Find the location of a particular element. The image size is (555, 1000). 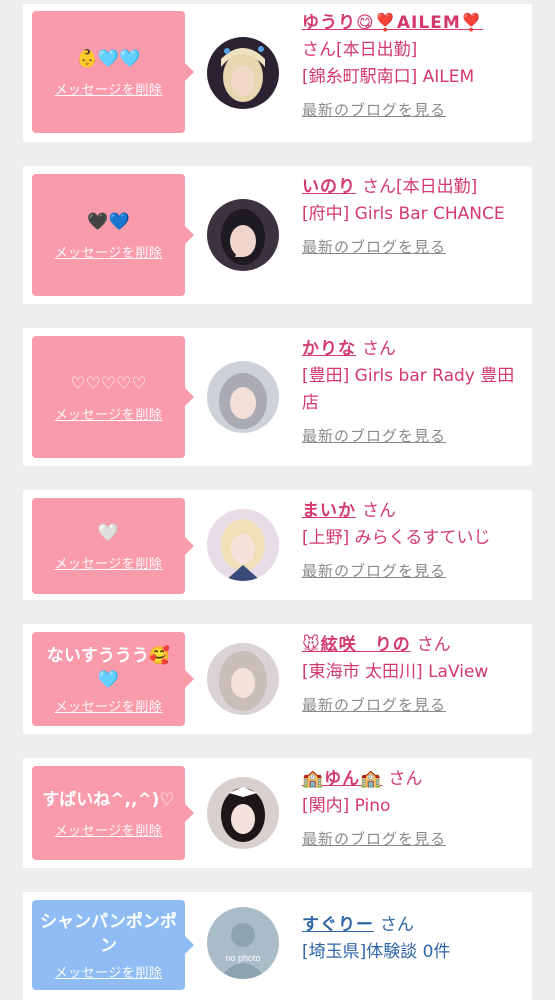

shop-location: [関内] Pino is located at coordinates (346, 806).